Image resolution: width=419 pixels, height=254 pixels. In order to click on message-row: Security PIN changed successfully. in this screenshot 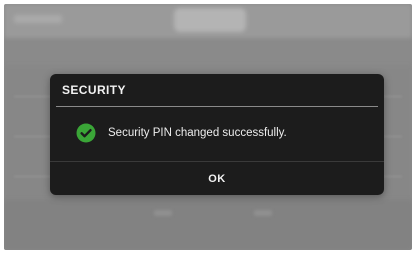, I will do `click(181, 133)`.